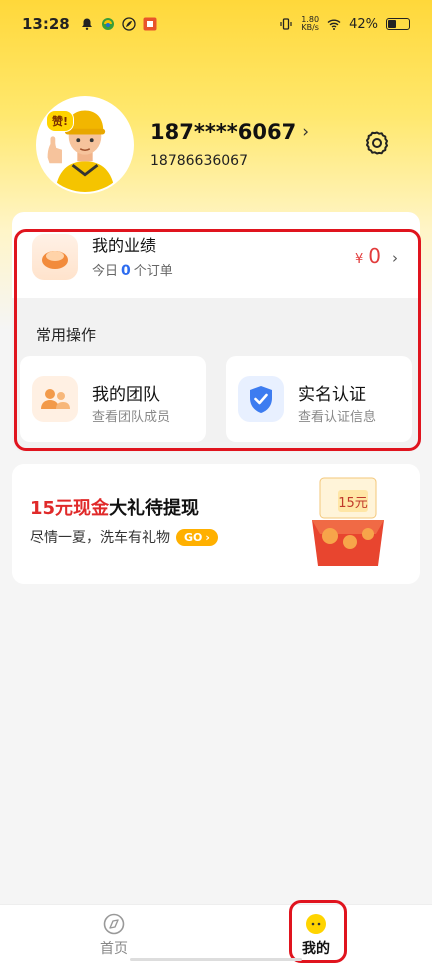  What do you see at coordinates (114, 949) in the screenshot?
I see `nav-home-label: 首页` at bounding box center [114, 949].